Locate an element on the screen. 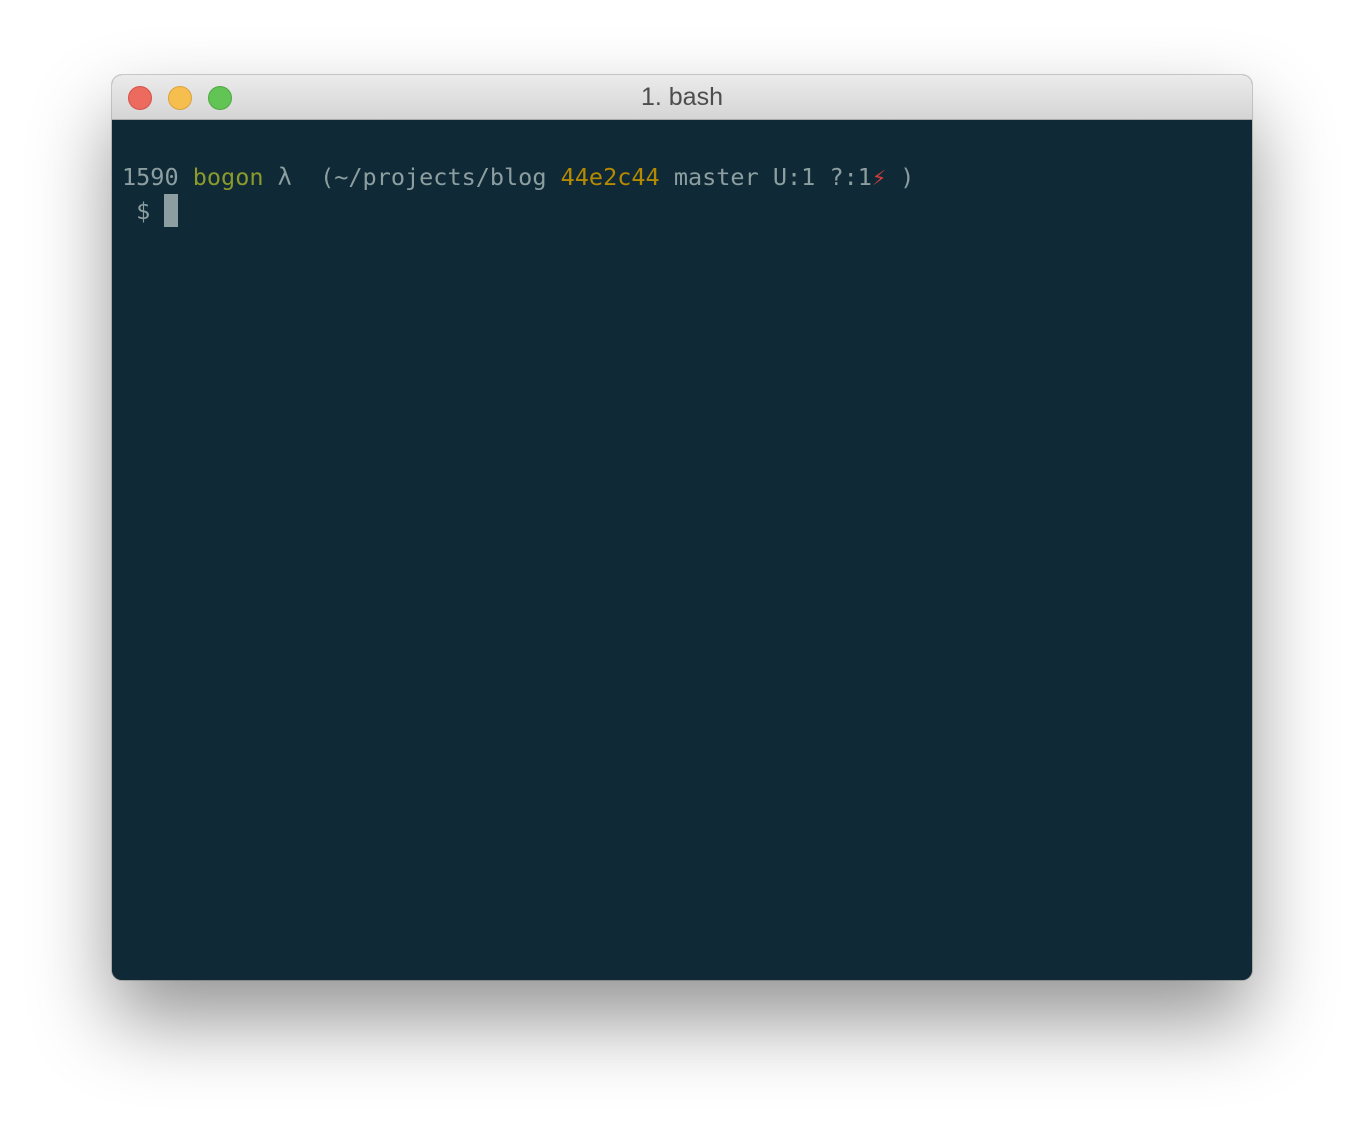  git-branch: master is located at coordinates (716, 177).